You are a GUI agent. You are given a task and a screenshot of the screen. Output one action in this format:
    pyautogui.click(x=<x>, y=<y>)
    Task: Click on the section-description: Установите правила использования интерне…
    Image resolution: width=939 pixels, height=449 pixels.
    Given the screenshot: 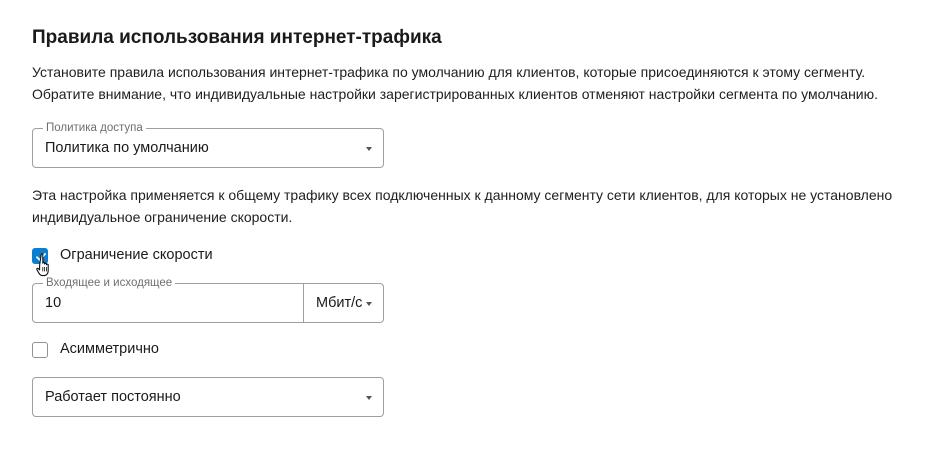 What is the action you would take?
    pyautogui.click(x=455, y=83)
    